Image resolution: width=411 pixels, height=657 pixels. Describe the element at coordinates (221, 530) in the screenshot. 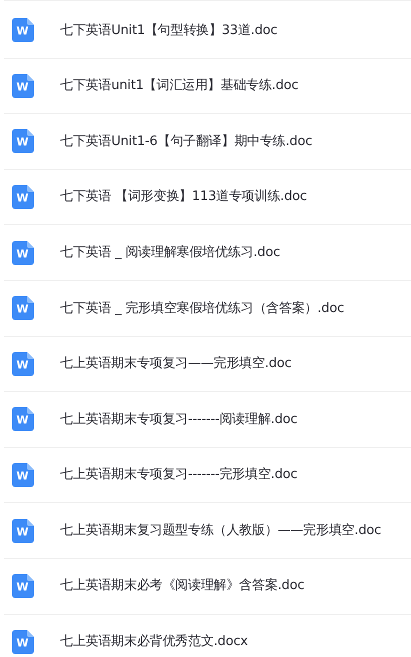

I see `file-name: 七上英语期末复习题型专练（人教版）——完形填空.doc` at that location.